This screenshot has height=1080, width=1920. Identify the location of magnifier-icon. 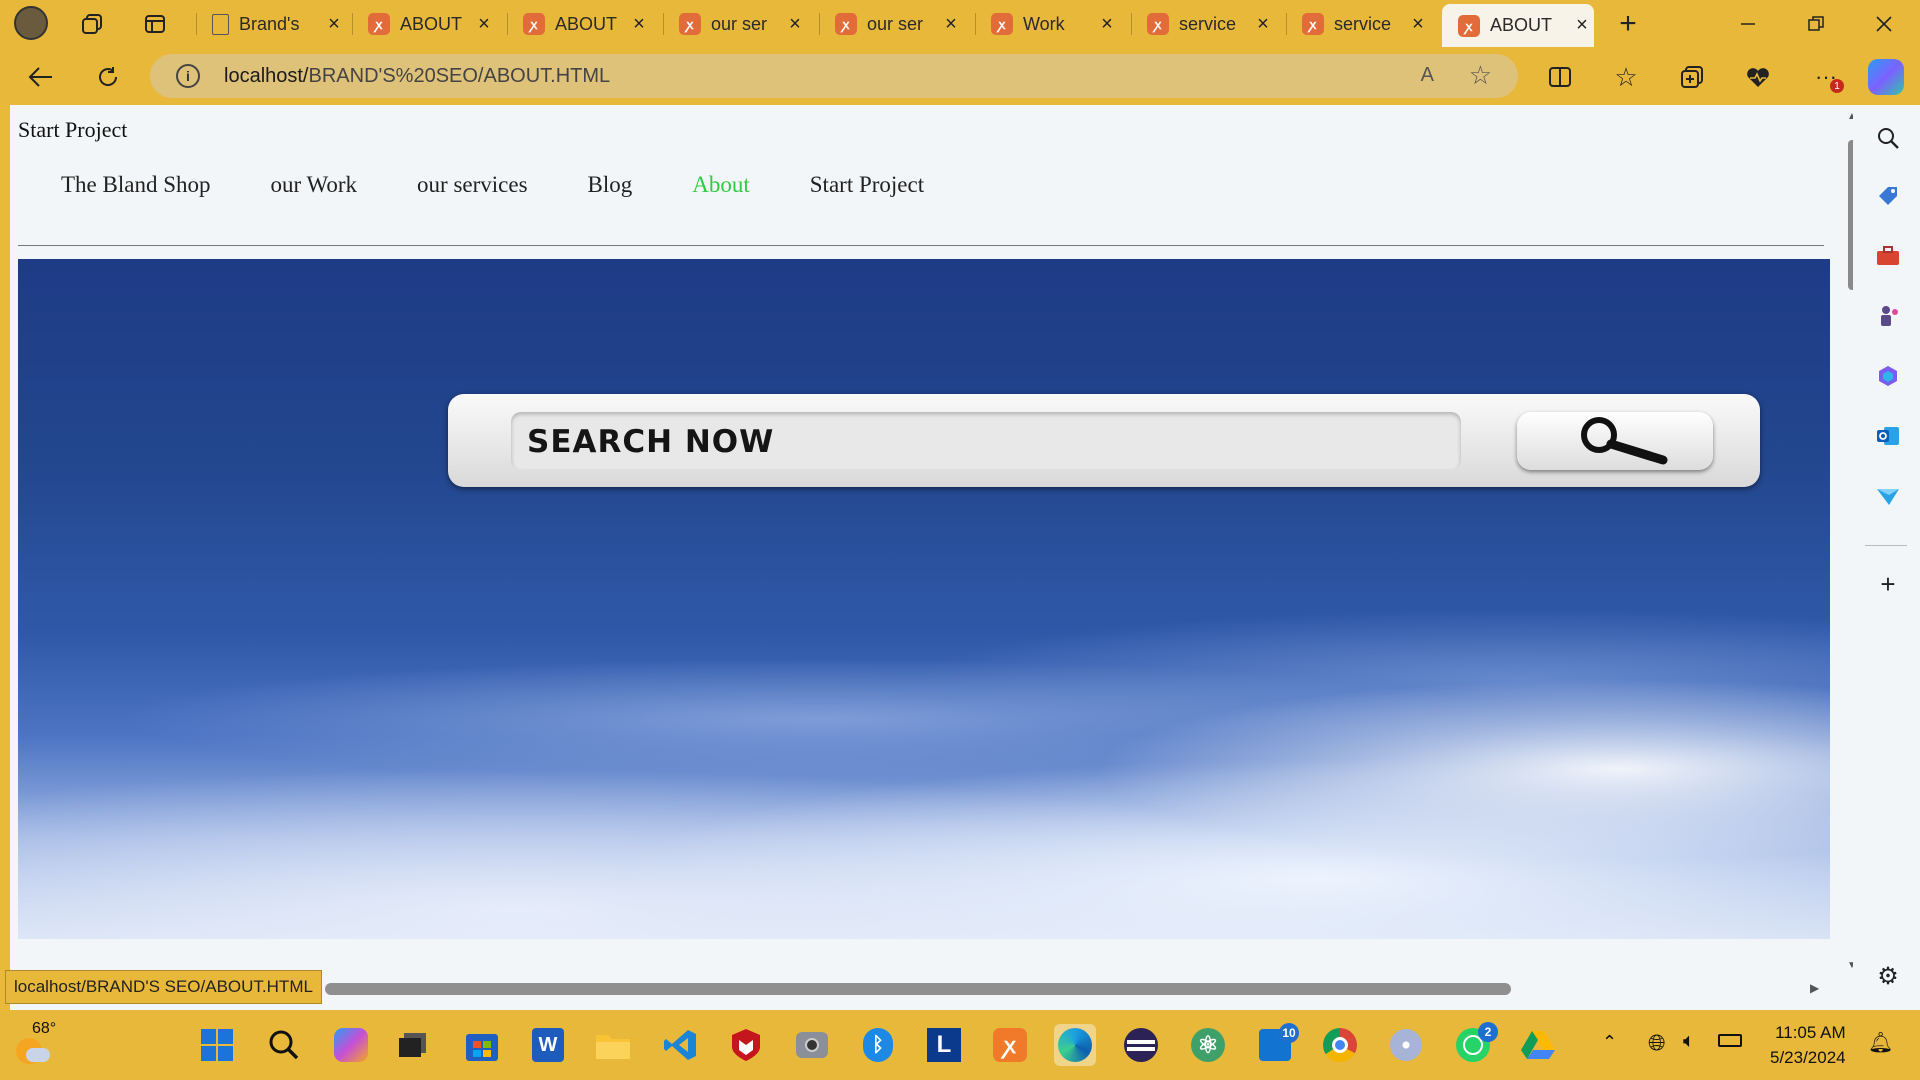
(1624, 441).